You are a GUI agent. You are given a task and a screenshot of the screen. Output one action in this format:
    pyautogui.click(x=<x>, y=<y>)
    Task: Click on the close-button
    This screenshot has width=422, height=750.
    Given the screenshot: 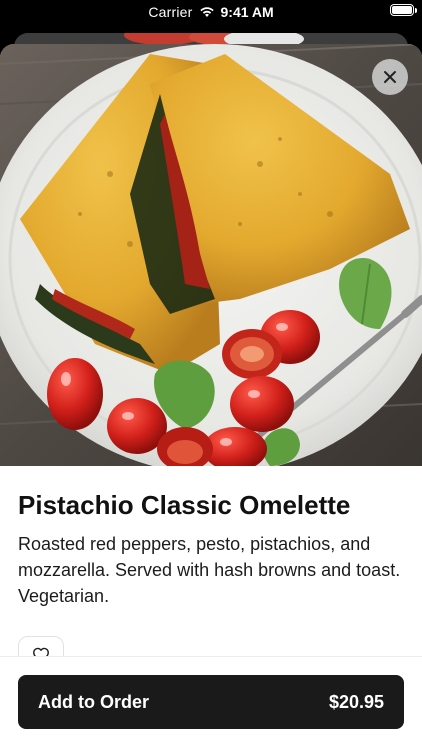 What is the action you would take?
    pyautogui.click(x=390, y=77)
    